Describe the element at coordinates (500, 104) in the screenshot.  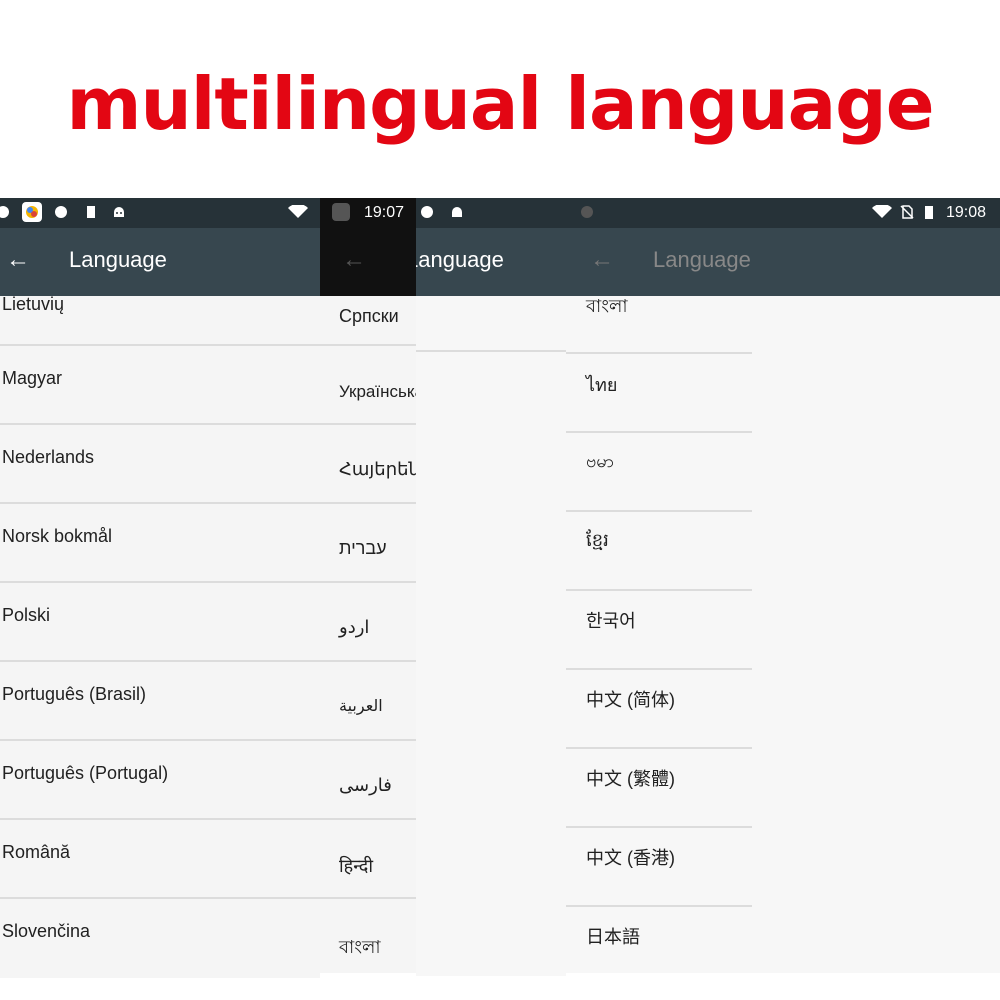
I see `headline: multilingual language` at that location.